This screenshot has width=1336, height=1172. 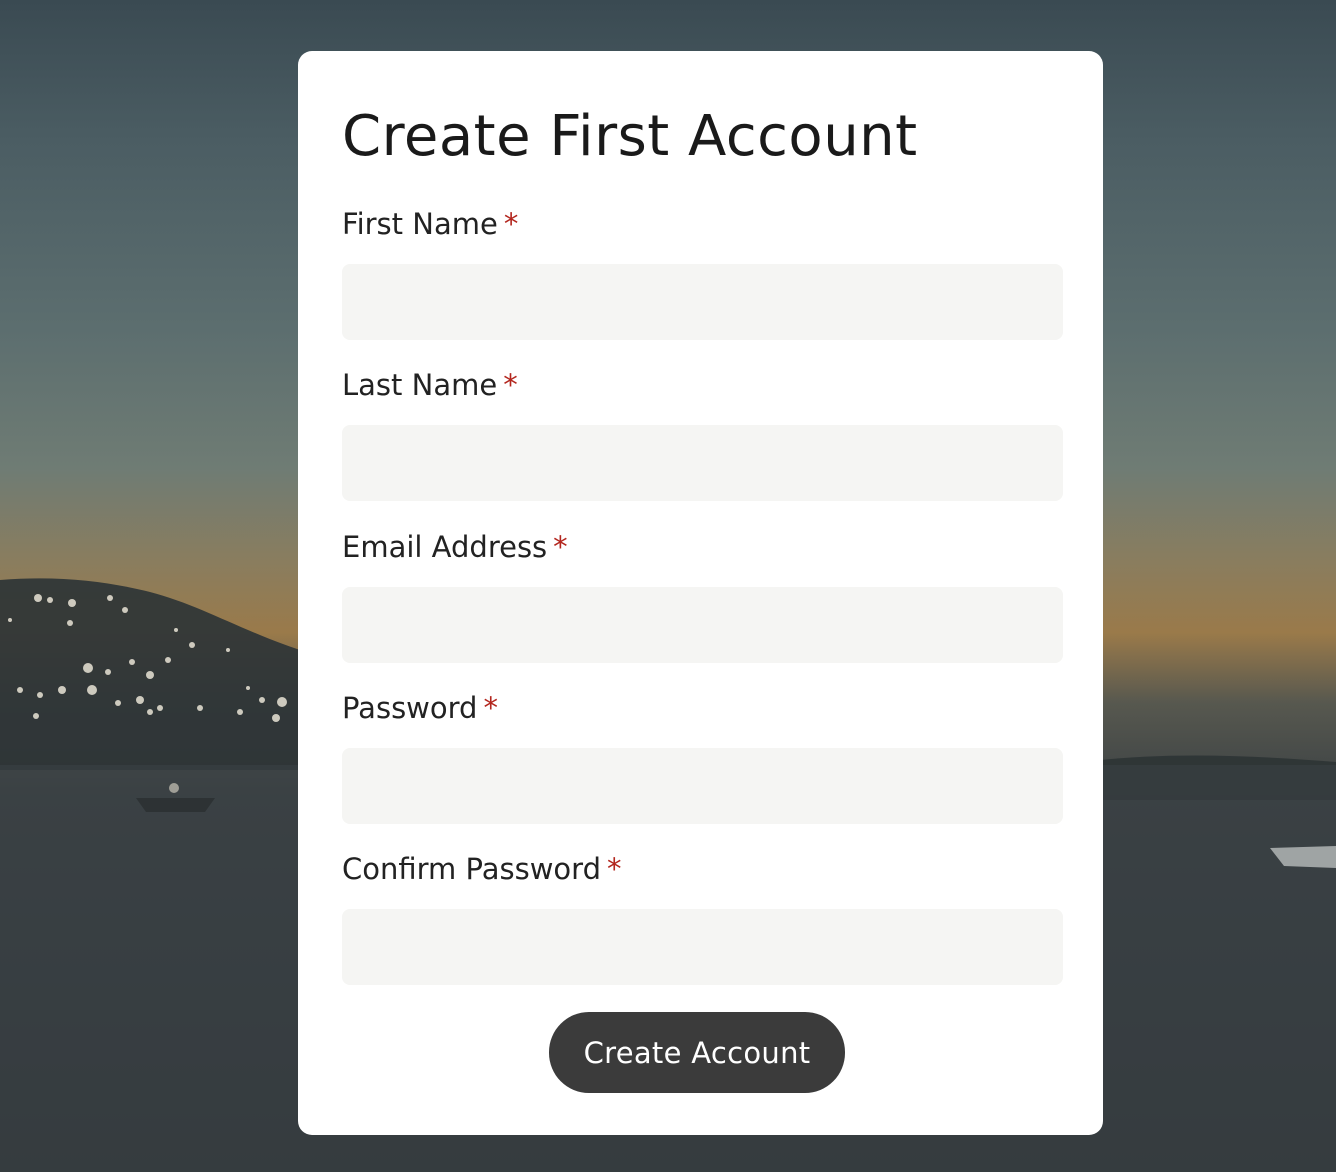 What do you see at coordinates (471, 869) in the screenshot?
I see `confirm-password-label-text: Confirm Password` at bounding box center [471, 869].